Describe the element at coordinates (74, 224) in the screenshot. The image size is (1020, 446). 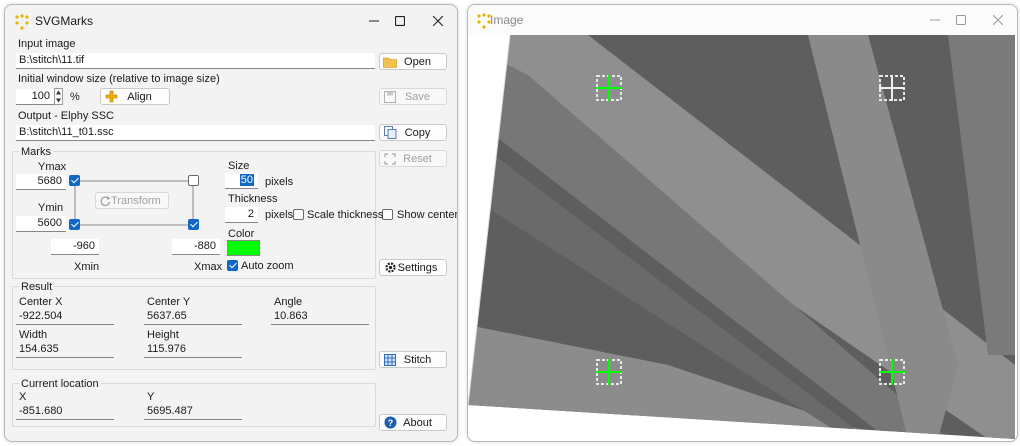
I see `mark-bottom-left-checkbox` at that location.